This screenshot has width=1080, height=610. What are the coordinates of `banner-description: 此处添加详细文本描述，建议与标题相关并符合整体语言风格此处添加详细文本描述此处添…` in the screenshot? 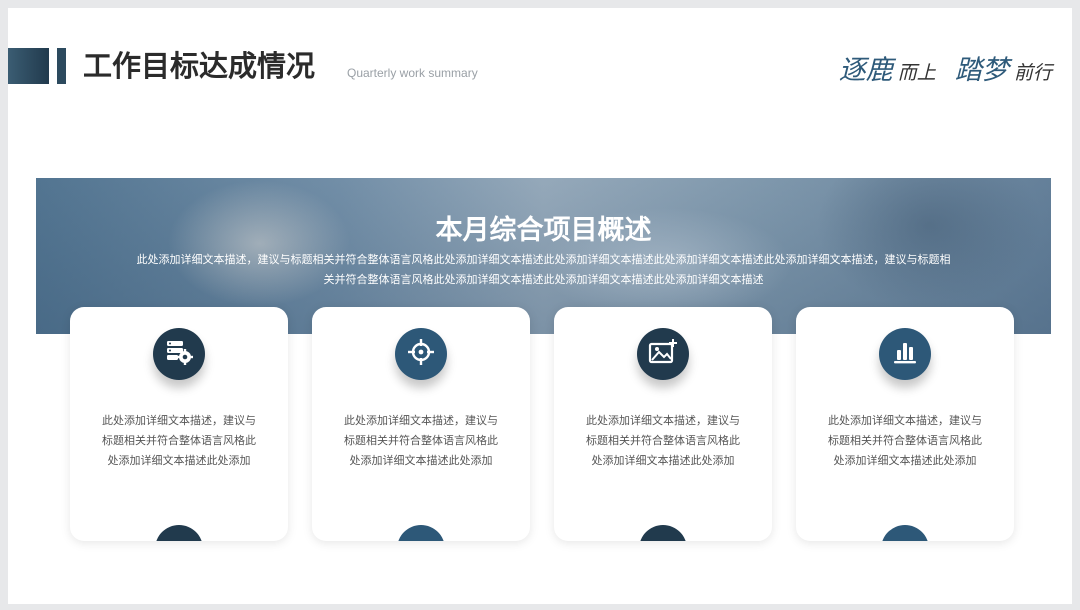 It's located at (543, 269).